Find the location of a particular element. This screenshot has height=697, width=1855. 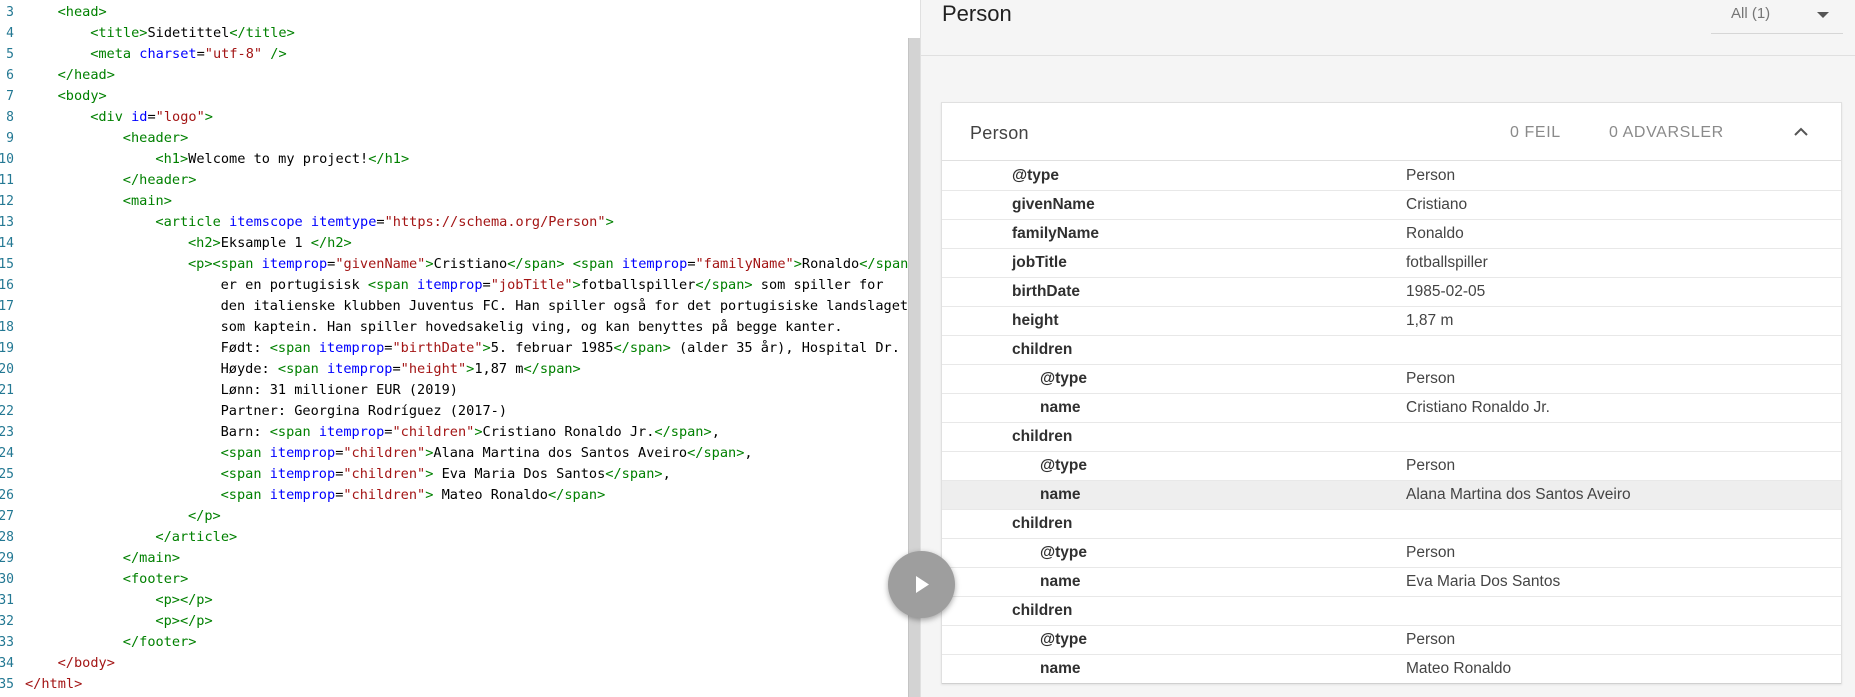

chevron-up-icon is located at coordinates (1801, 131).